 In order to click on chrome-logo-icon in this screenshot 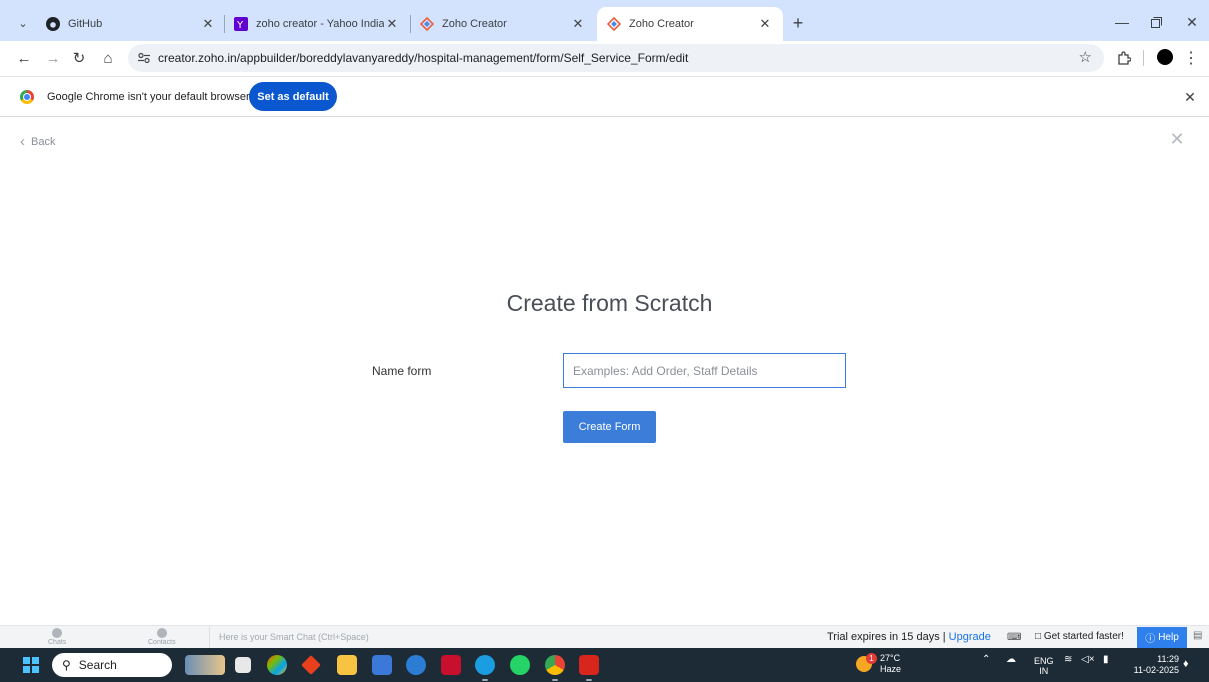, I will do `click(27, 97)`.